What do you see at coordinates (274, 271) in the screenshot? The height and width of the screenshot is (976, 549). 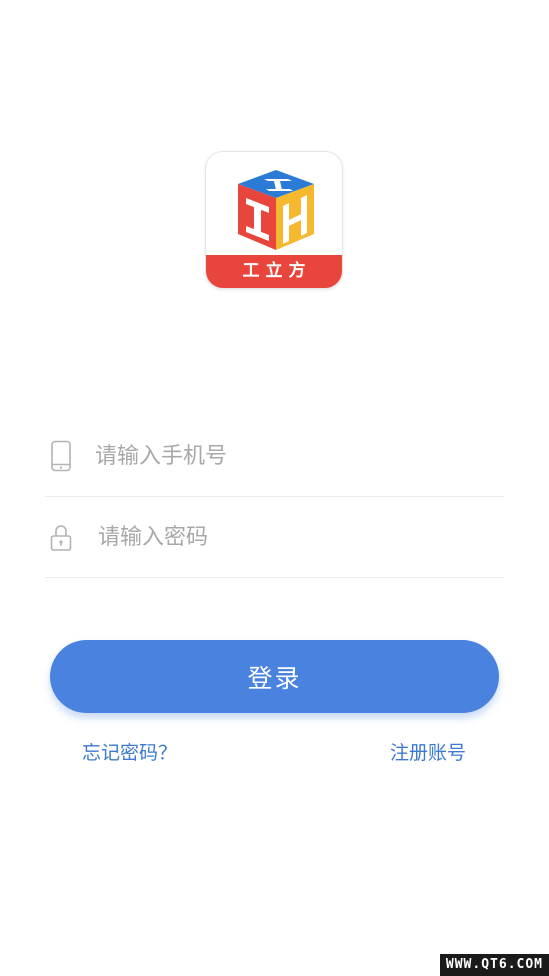 I see `app-name-label: 工立方` at bounding box center [274, 271].